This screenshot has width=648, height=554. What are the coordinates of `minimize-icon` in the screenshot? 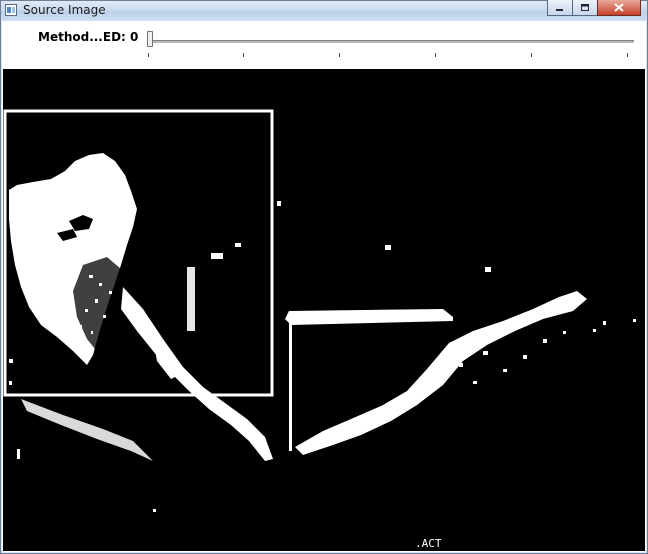 It's located at (559, 9).